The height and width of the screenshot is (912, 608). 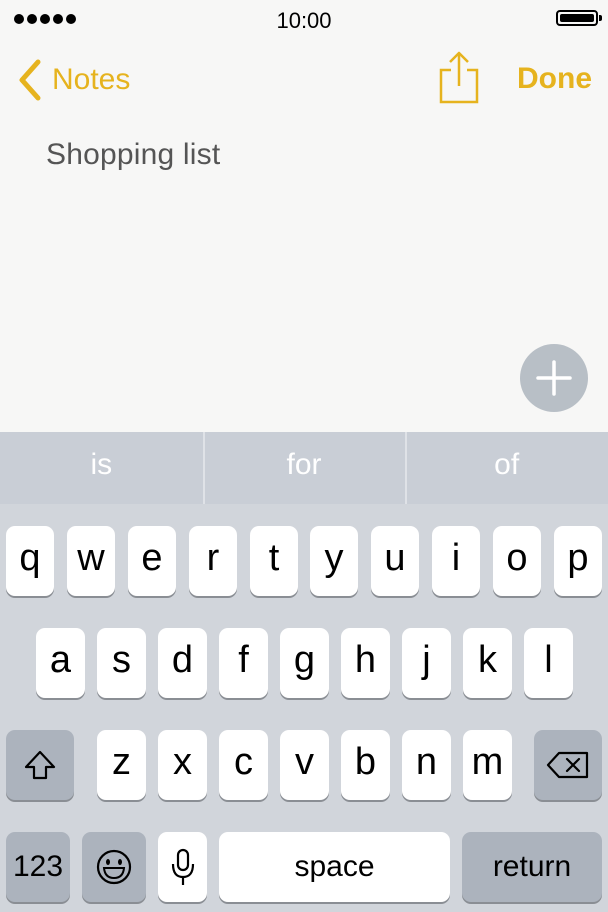 What do you see at coordinates (304, 762) in the screenshot?
I see `key-label: v` at bounding box center [304, 762].